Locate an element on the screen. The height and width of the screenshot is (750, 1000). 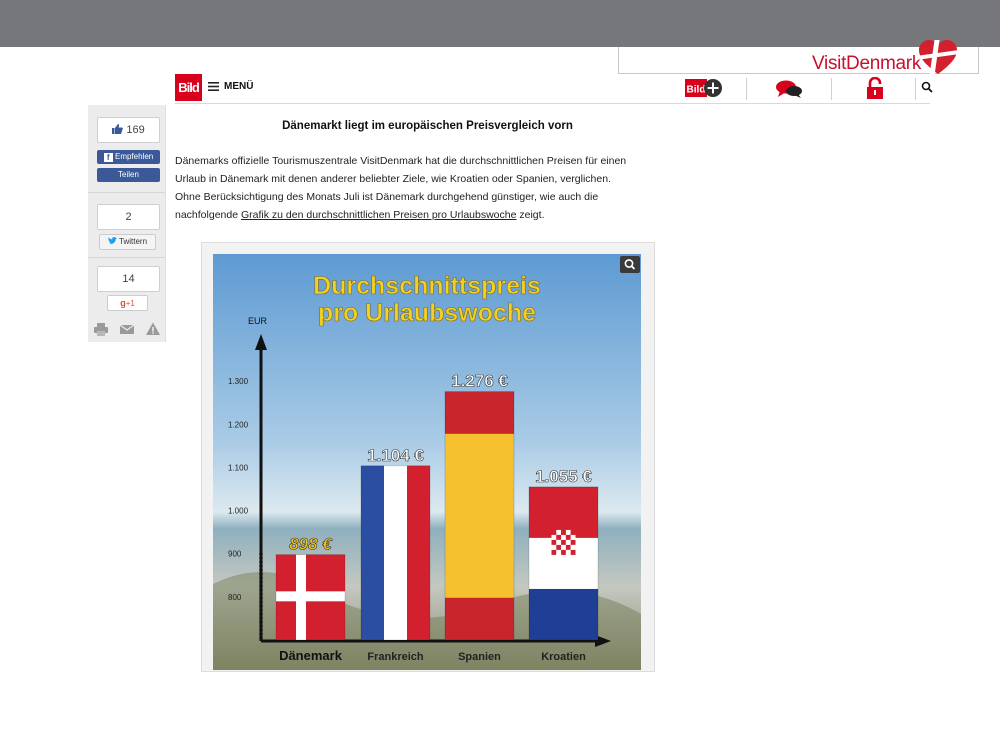
y-tick-label: 1.100 is located at coordinates (238, 467).